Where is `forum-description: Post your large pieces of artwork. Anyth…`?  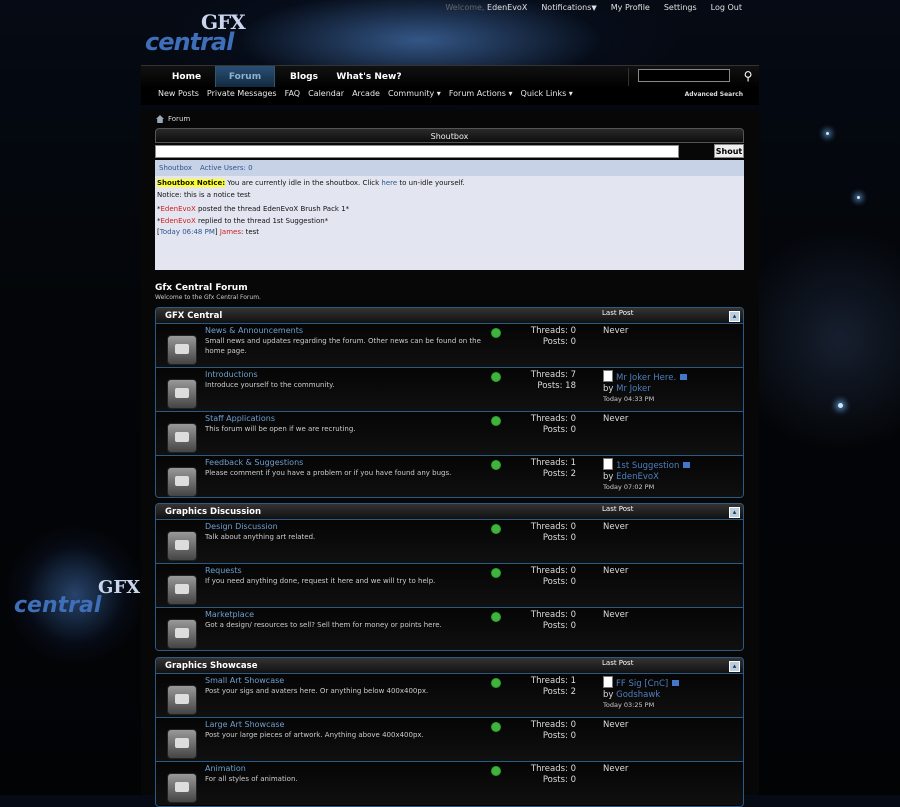
forum-description: Post your large pieces of artwork. Anyth… is located at coordinates (314, 735).